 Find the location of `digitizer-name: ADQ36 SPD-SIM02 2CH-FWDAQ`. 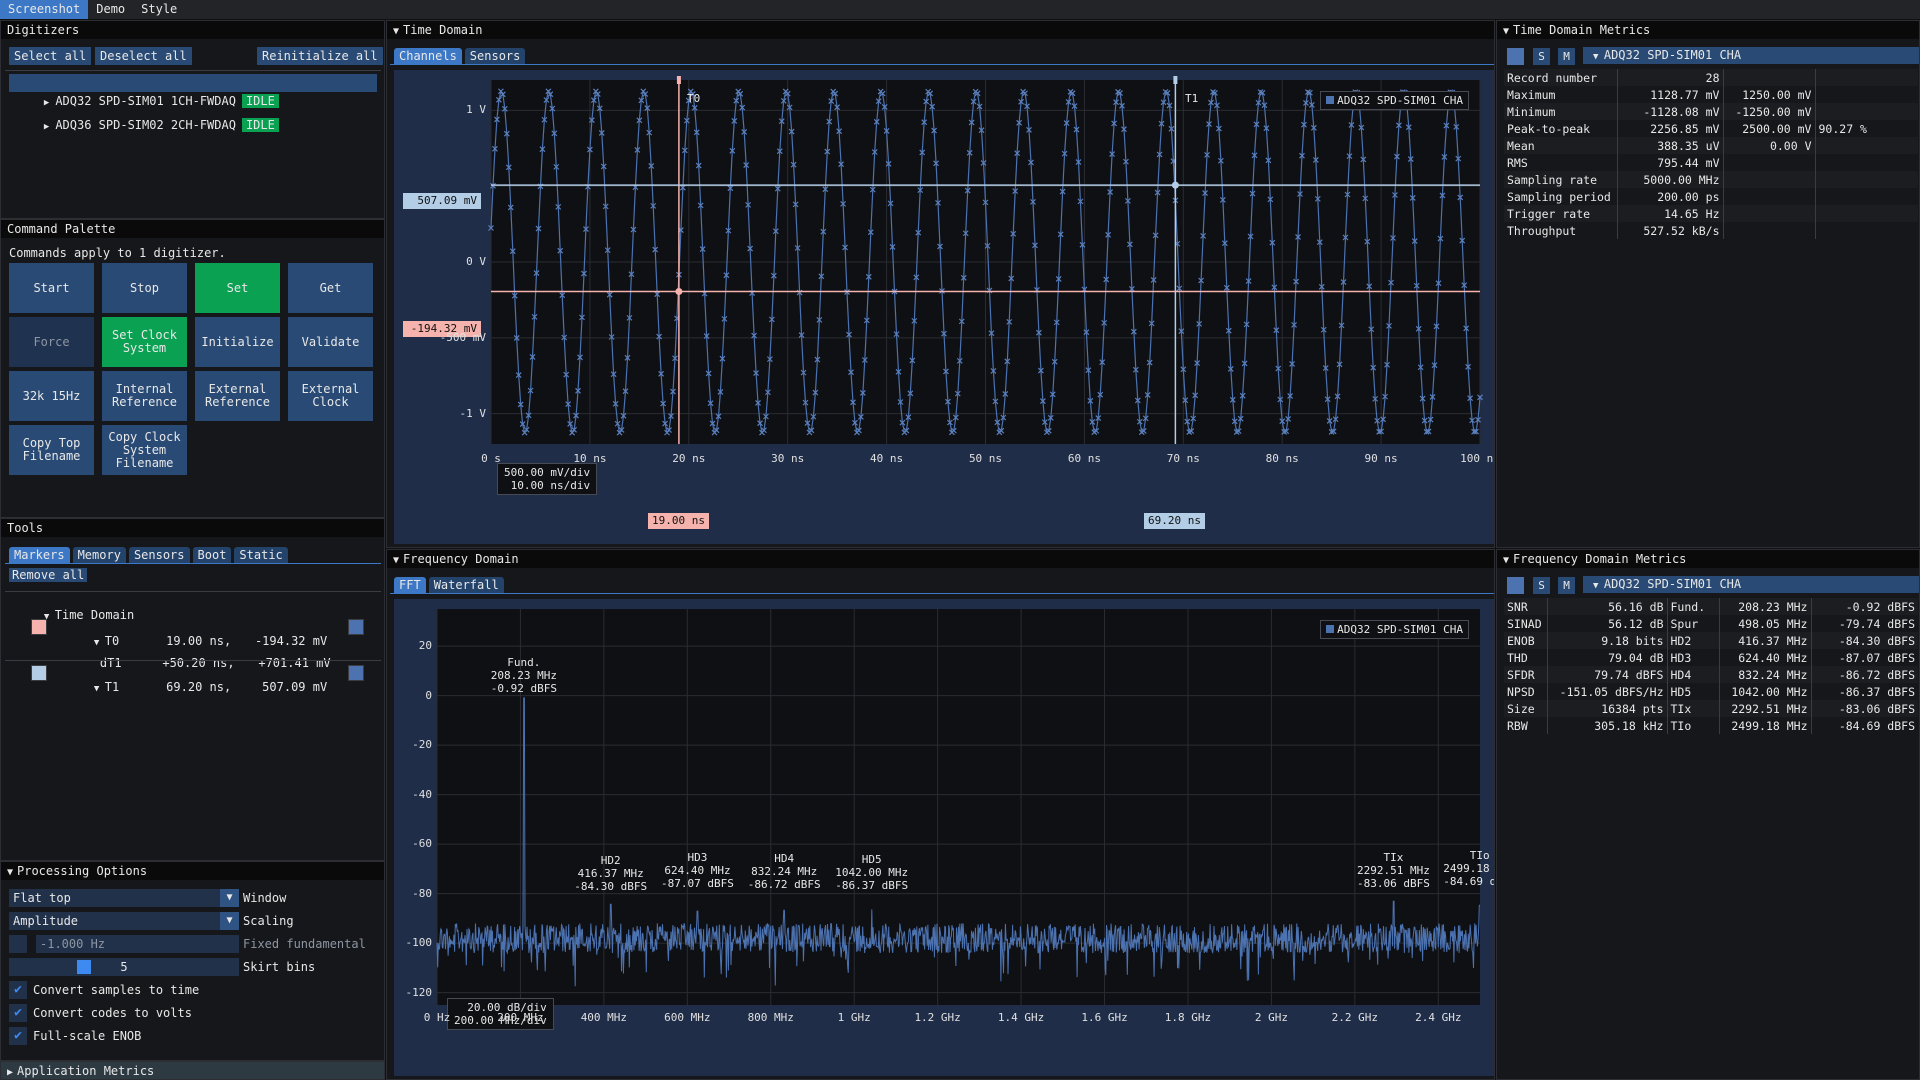

digitizer-name: ADQ36 SPD-SIM02 2CH-FWDAQ is located at coordinates (145, 125).